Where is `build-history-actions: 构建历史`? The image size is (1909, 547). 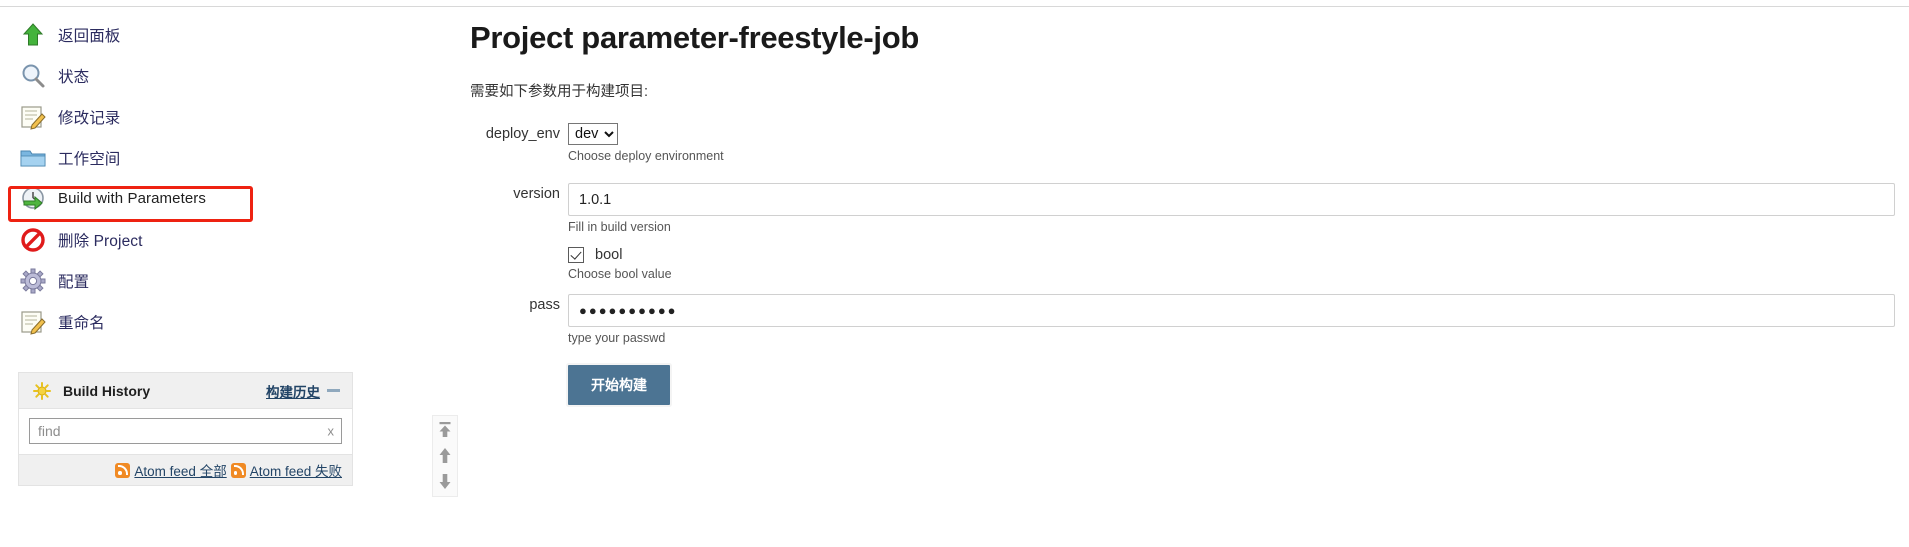
build-history-actions: 构建历史 is located at coordinates (303, 391).